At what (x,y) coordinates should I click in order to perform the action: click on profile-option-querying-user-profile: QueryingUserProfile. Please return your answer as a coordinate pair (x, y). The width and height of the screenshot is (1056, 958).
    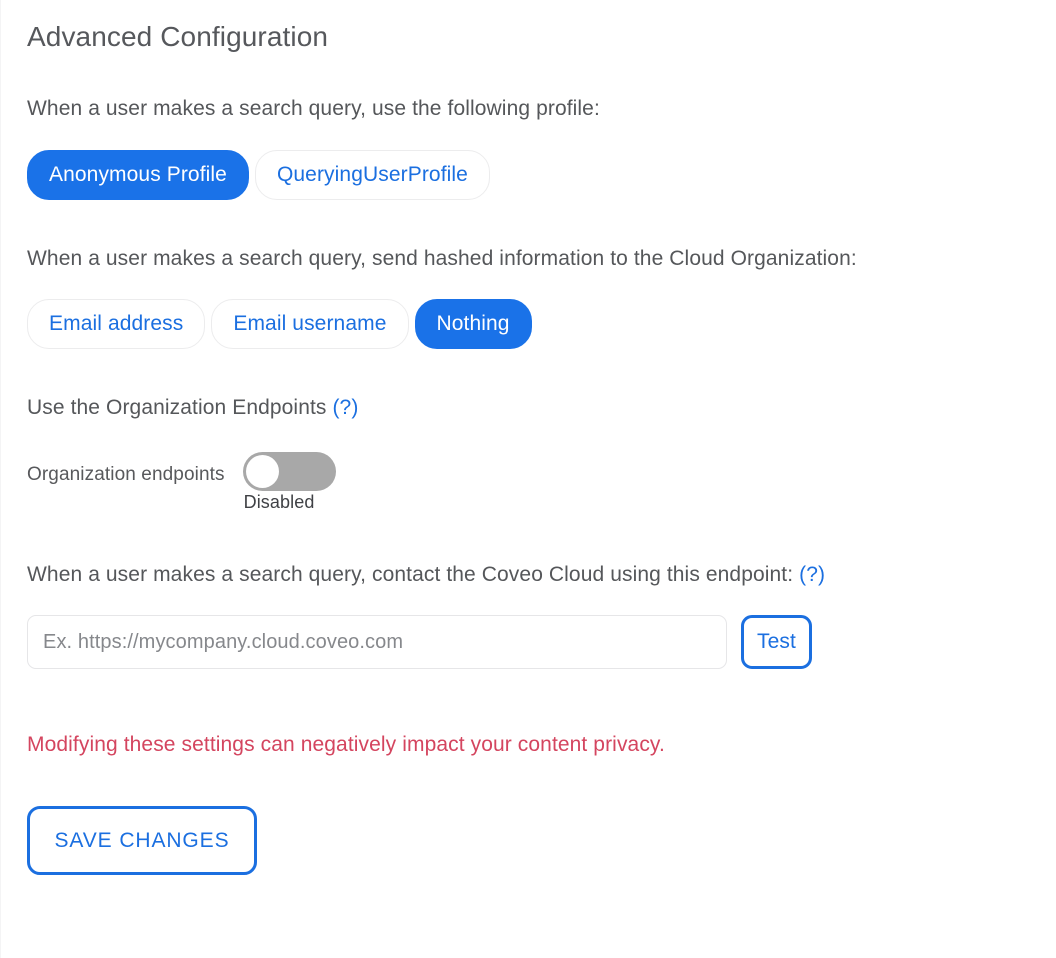
    Looking at the image, I should click on (372, 175).